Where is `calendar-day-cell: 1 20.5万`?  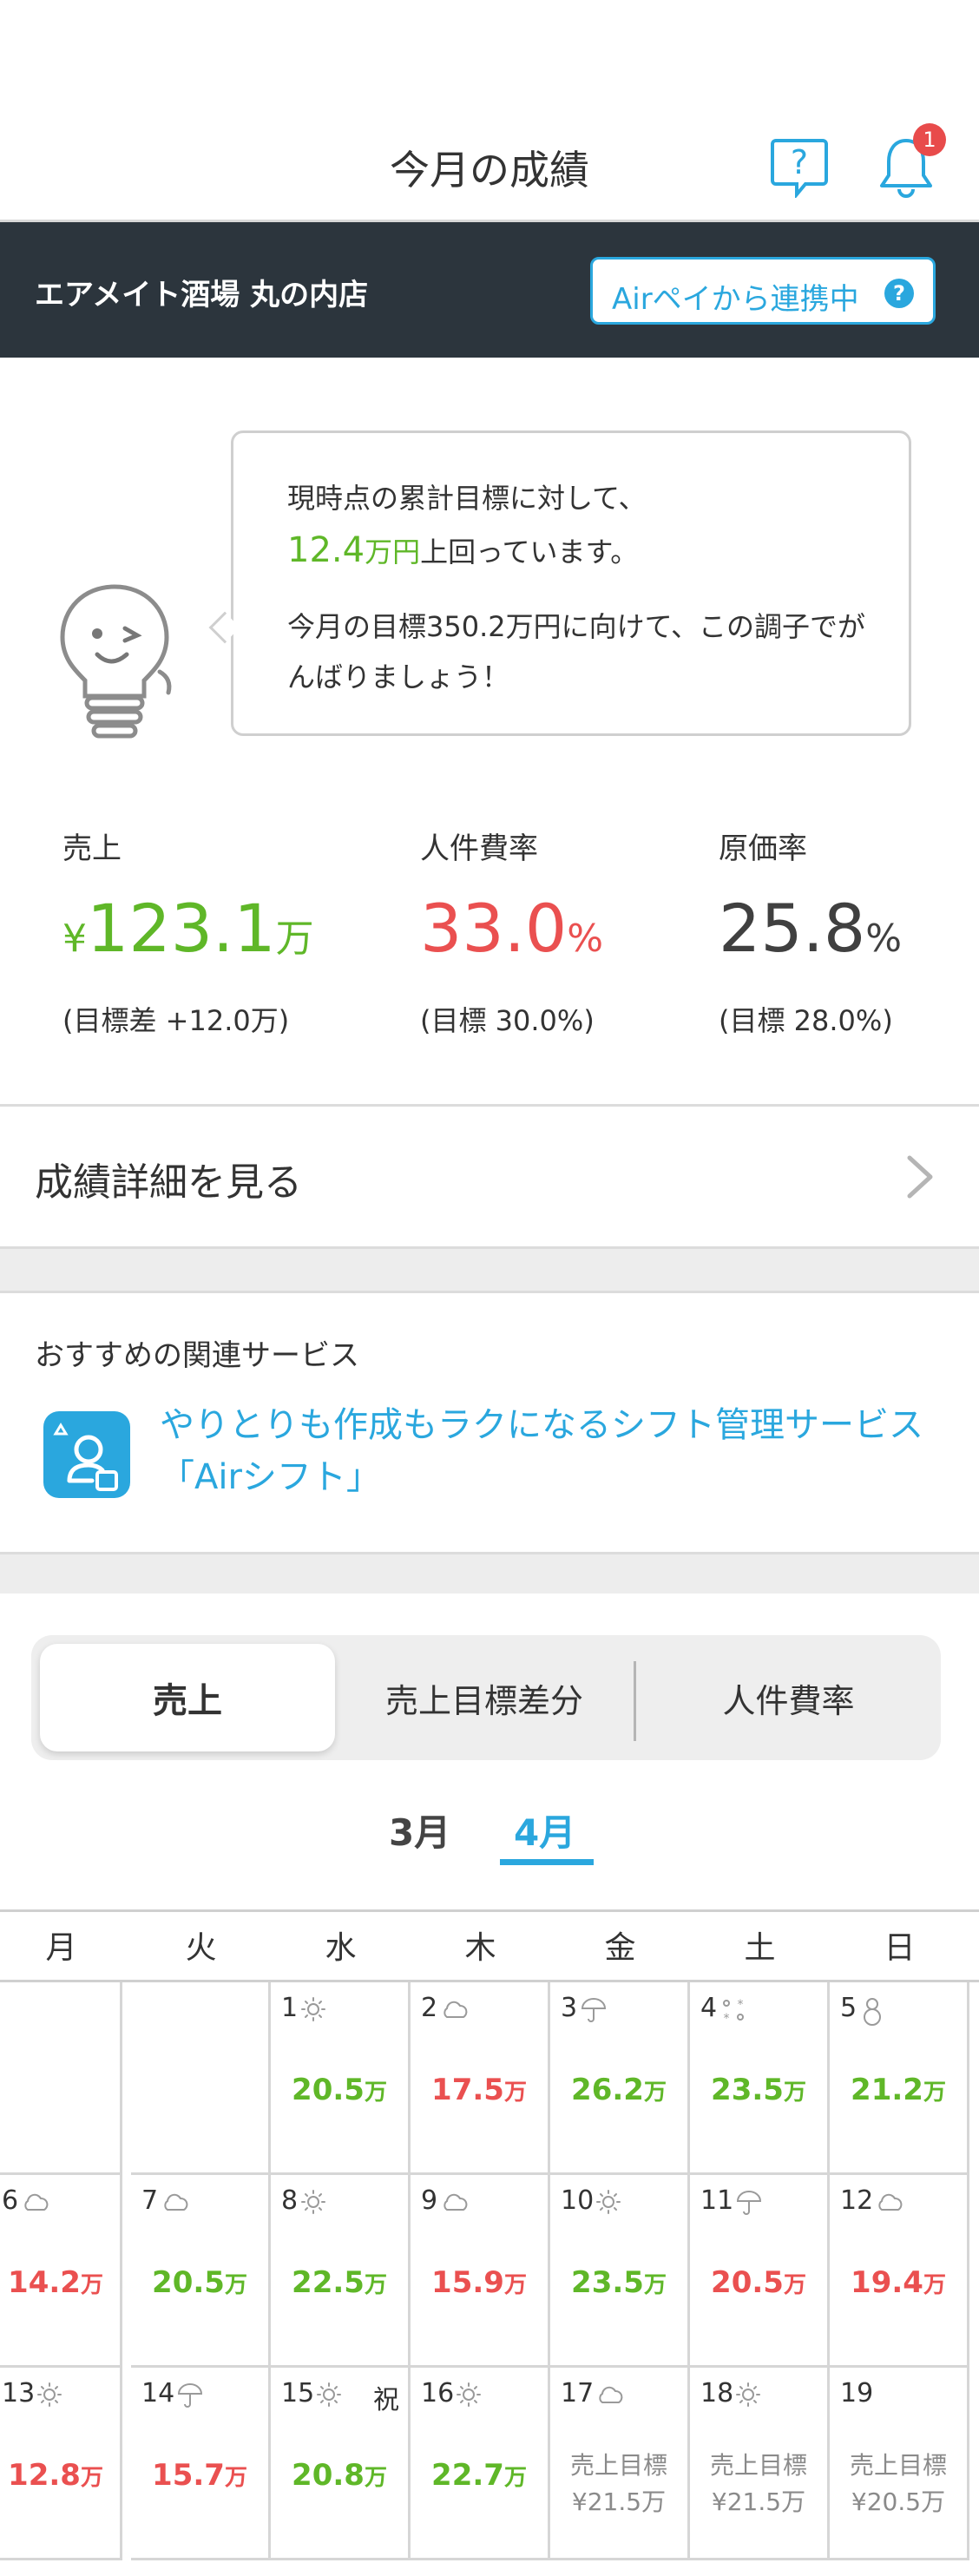 calendar-day-cell: 1 20.5万 is located at coordinates (341, 2078).